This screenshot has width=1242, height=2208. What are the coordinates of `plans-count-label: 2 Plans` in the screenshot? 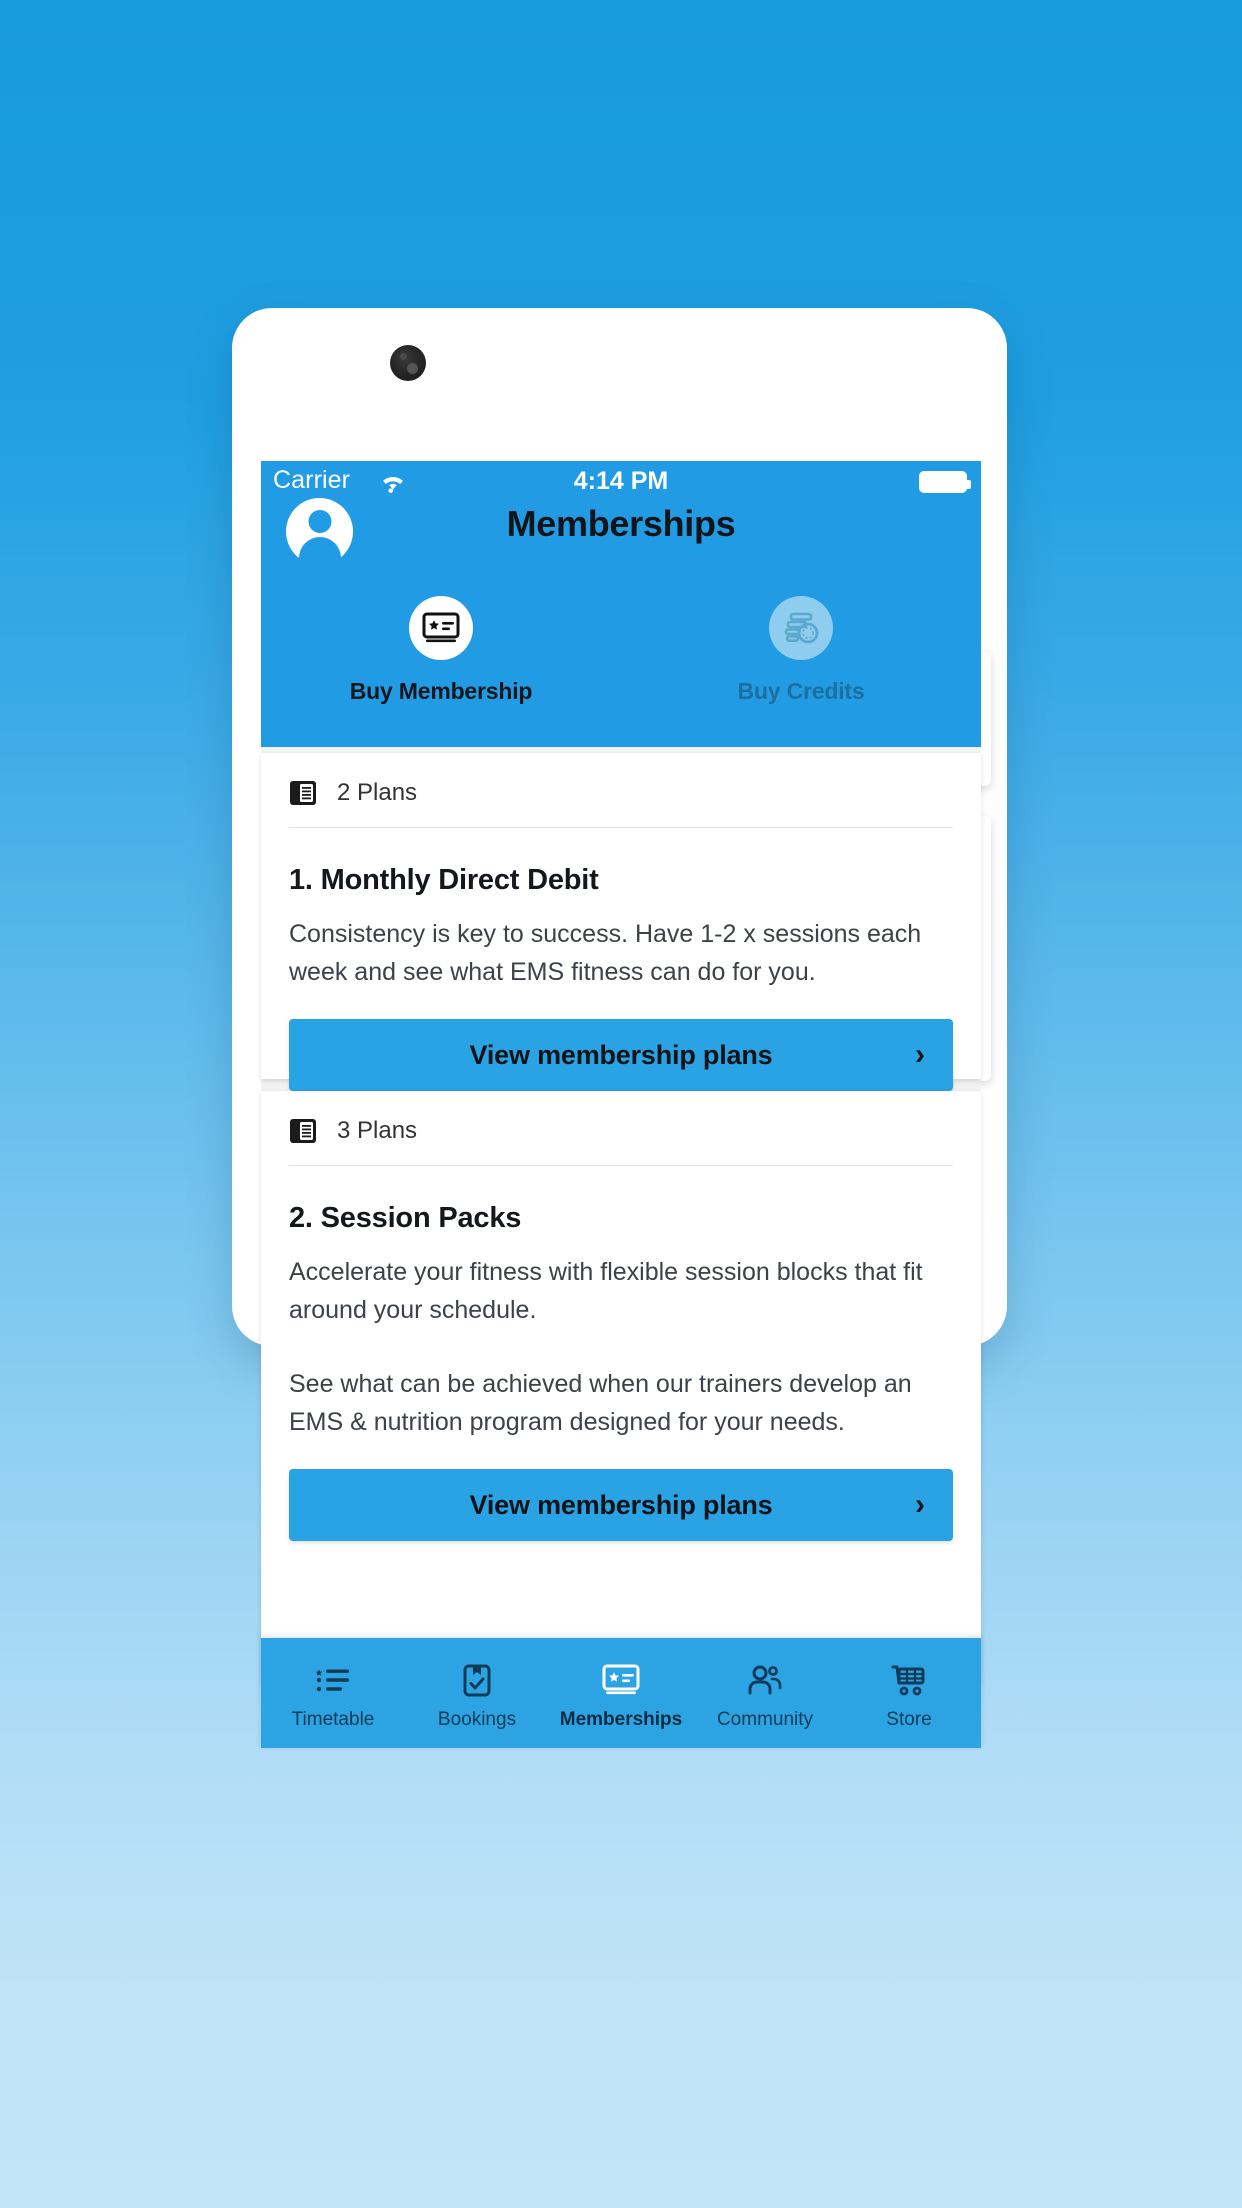 It's located at (377, 792).